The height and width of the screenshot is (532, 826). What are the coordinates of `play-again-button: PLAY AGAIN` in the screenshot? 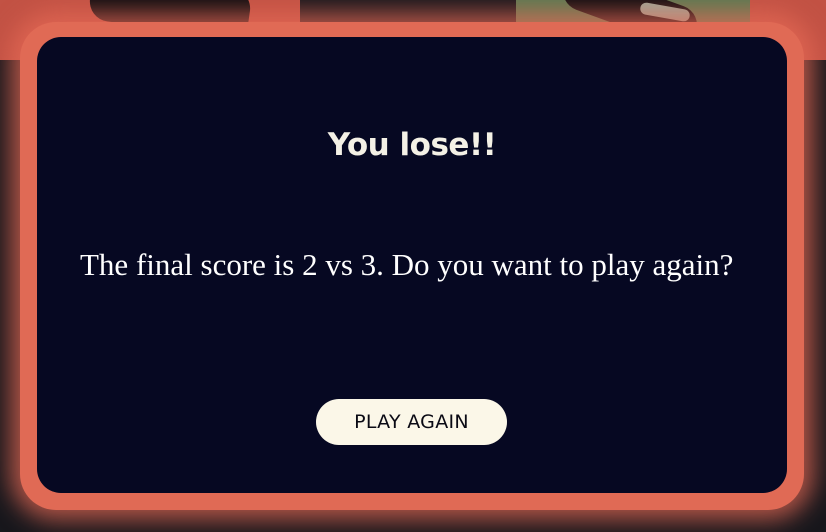 It's located at (411, 422).